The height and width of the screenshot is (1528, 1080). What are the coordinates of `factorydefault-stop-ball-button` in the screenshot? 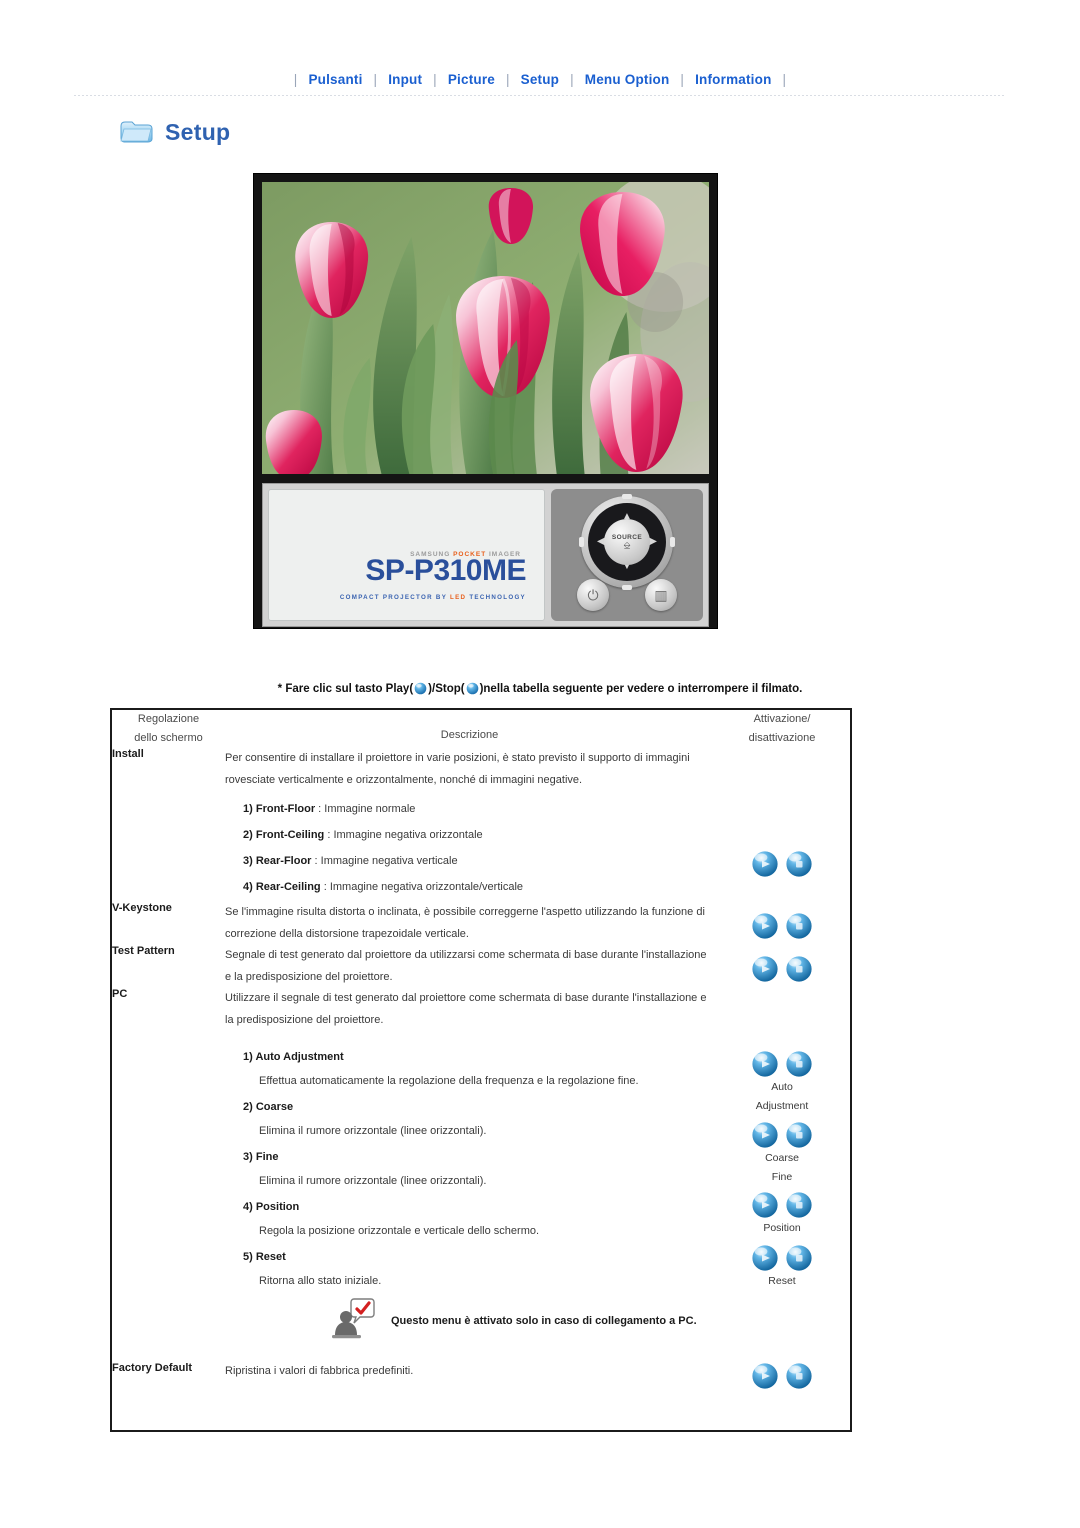 It's located at (799, 1376).